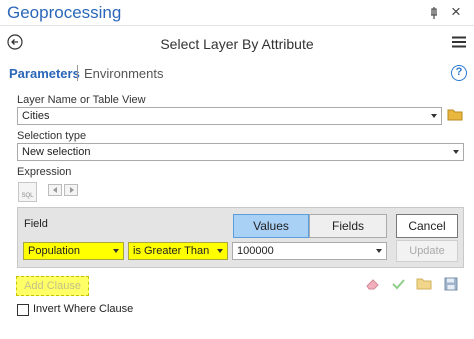 The image size is (474, 339). Describe the element at coordinates (424, 284) in the screenshot. I see `open-folder-icon` at that location.